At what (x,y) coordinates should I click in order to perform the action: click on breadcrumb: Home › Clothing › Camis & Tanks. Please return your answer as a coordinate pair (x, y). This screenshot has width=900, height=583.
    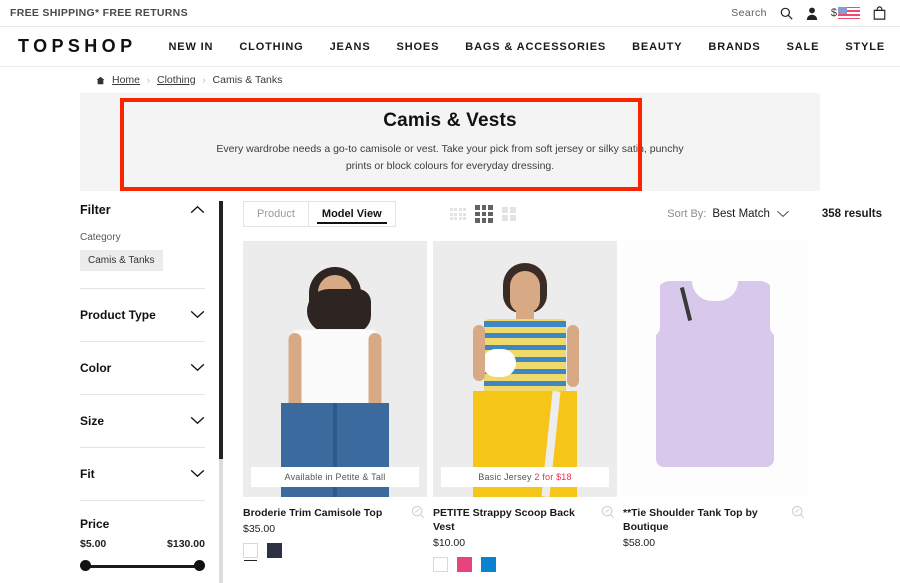
    Looking at the image, I should click on (450, 80).